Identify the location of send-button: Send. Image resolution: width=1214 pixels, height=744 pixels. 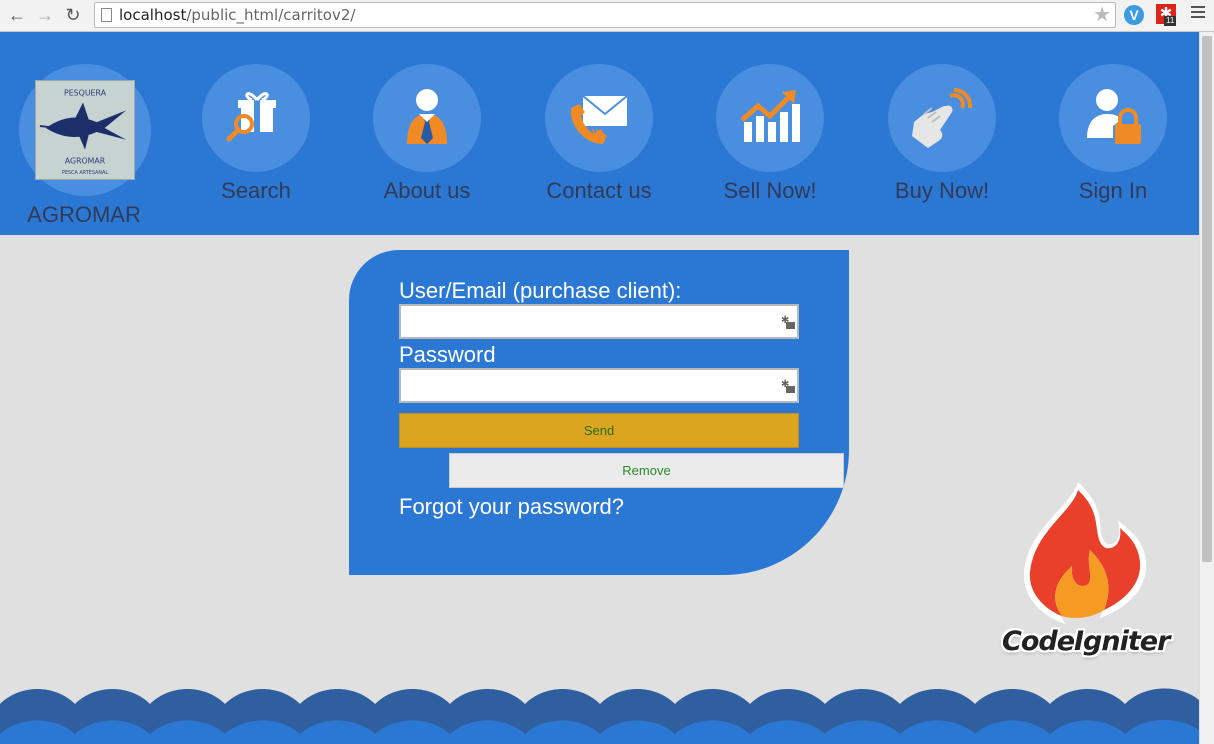
(599, 430).